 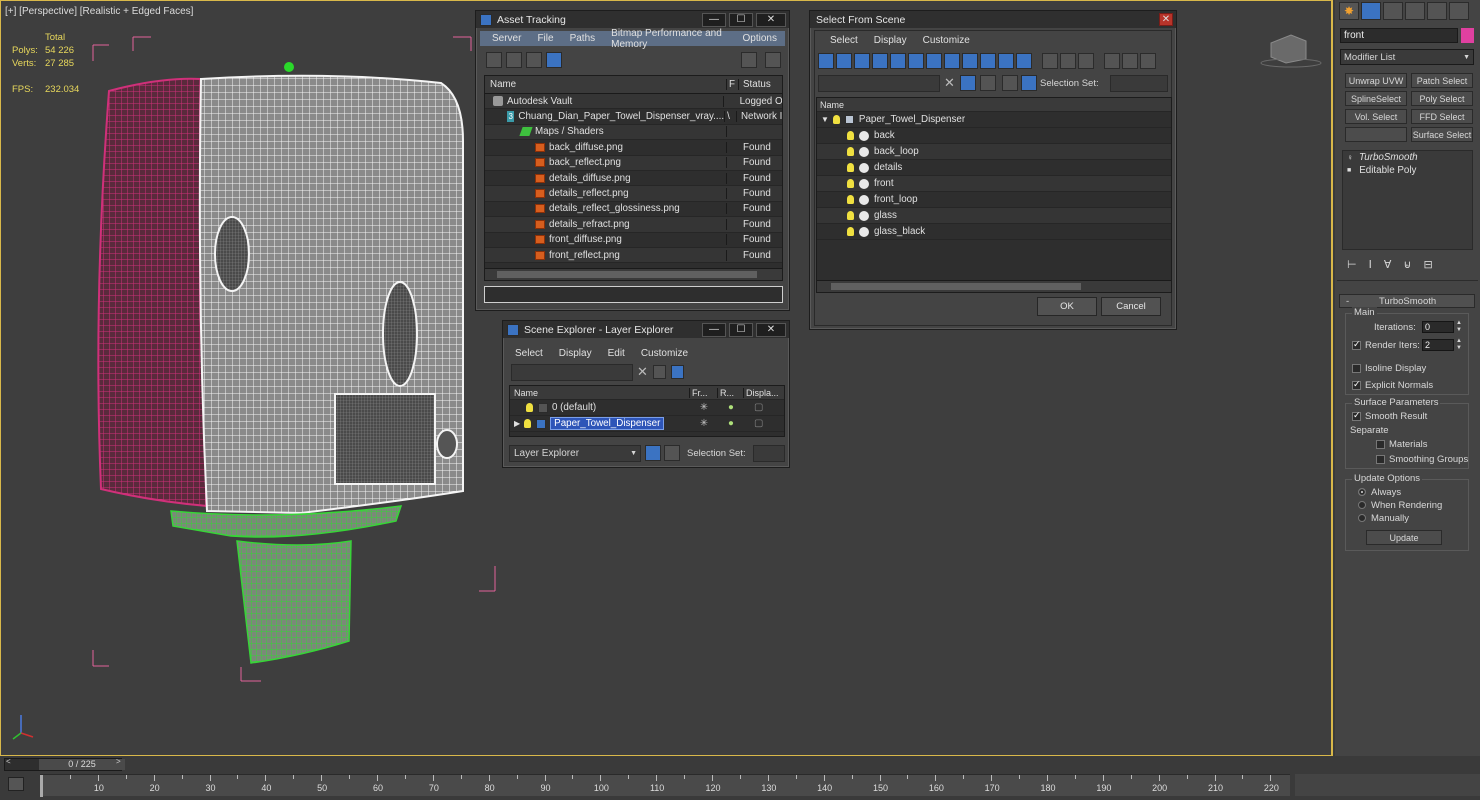 What do you see at coordinates (1356, 368) in the screenshot?
I see `isoline-checkbox` at bounding box center [1356, 368].